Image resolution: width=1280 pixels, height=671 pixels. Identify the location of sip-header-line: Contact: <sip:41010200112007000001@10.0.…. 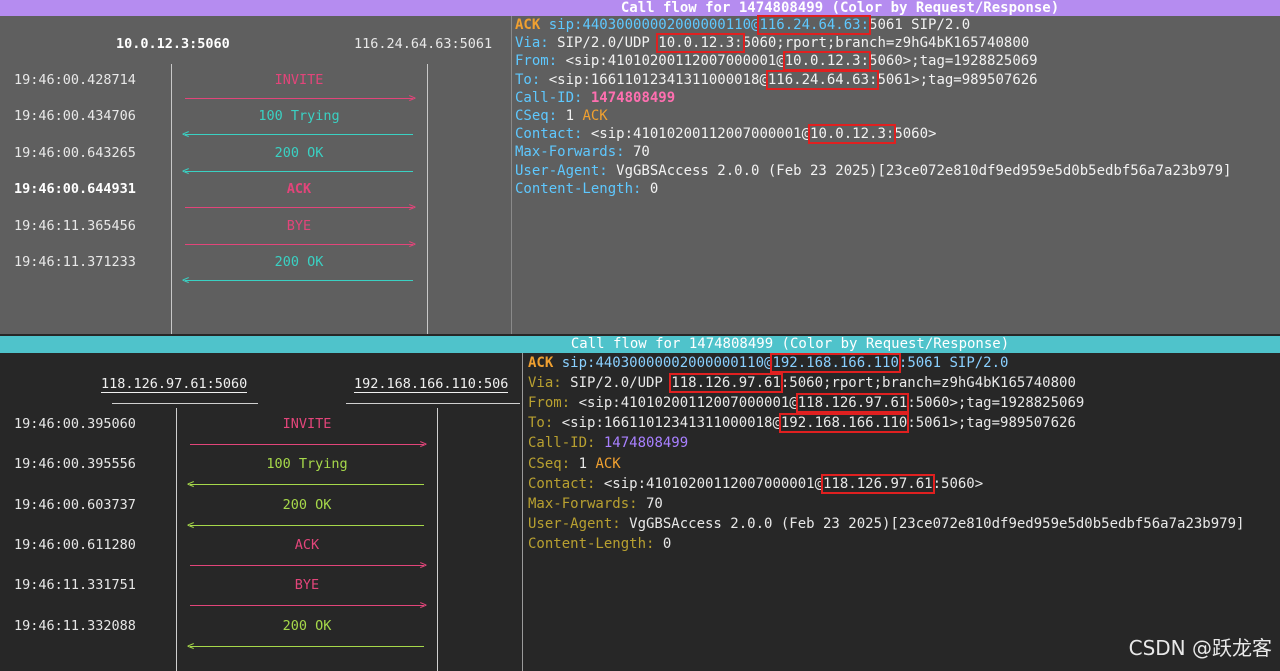
(725, 134).